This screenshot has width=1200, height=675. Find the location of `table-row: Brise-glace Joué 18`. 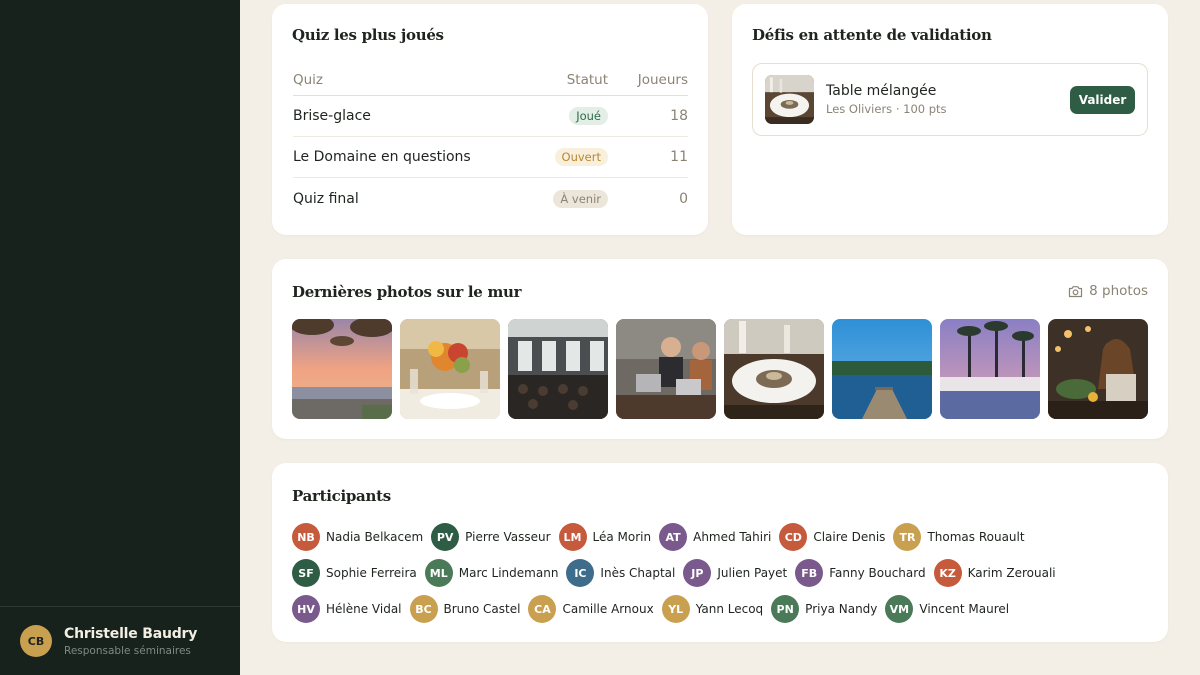

table-row: Brise-glace Joué 18 is located at coordinates (490, 116).